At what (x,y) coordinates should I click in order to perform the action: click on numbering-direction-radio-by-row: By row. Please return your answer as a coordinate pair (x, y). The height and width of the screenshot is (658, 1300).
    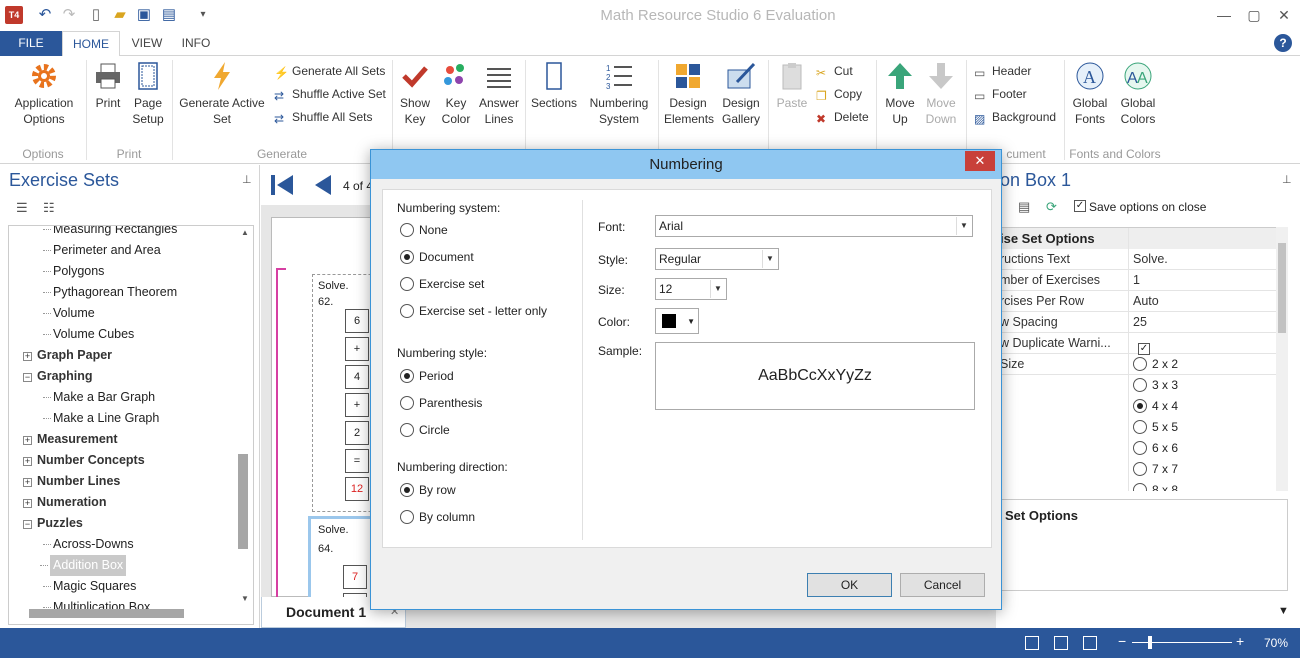
    Looking at the image, I should click on (426, 490).